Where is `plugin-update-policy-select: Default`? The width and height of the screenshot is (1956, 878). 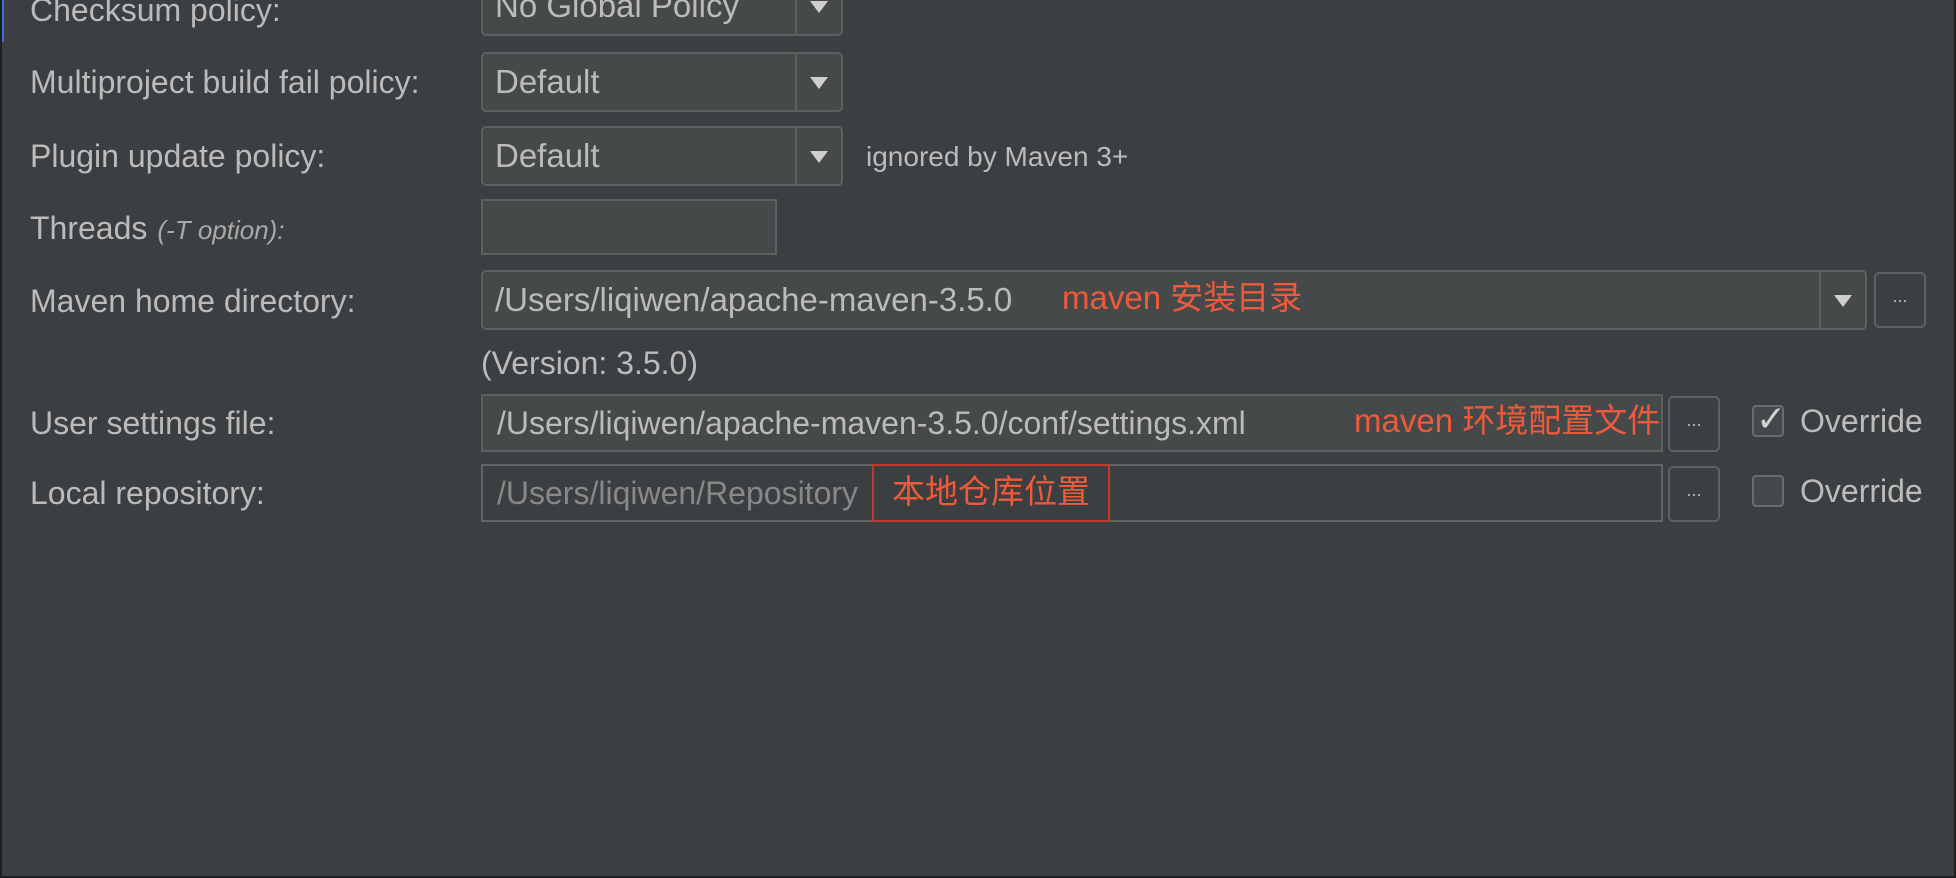
plugin-update-policy-select: Default is located at coordinates (662, 156).